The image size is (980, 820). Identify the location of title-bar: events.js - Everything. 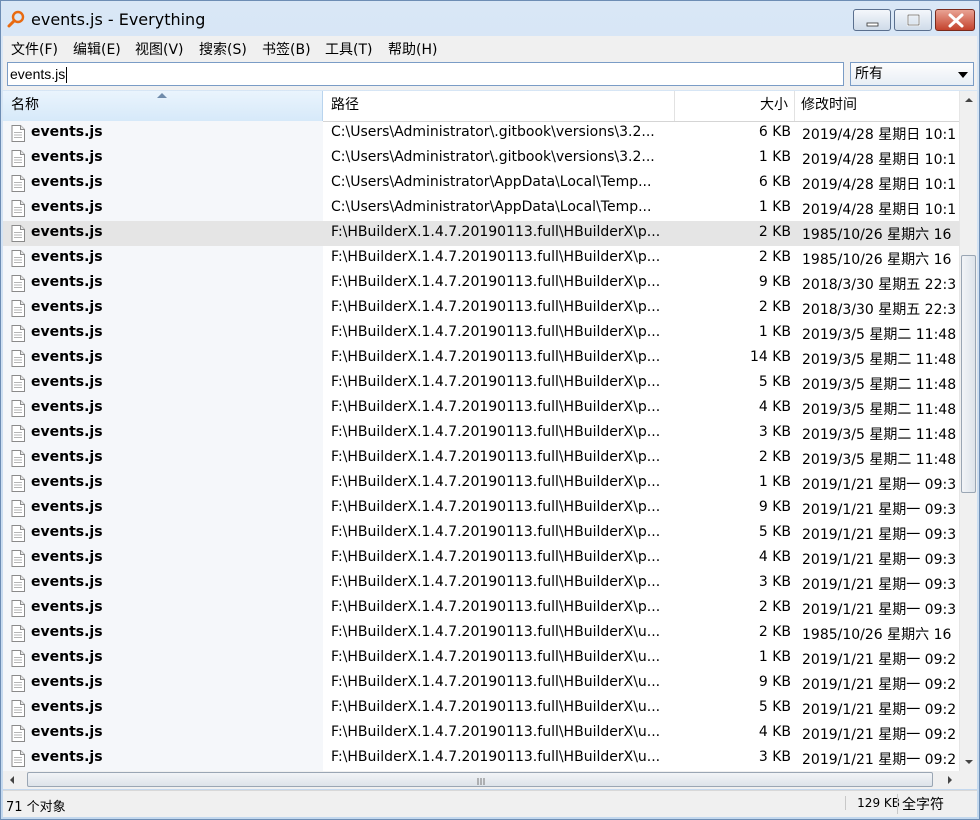
(490, 18).